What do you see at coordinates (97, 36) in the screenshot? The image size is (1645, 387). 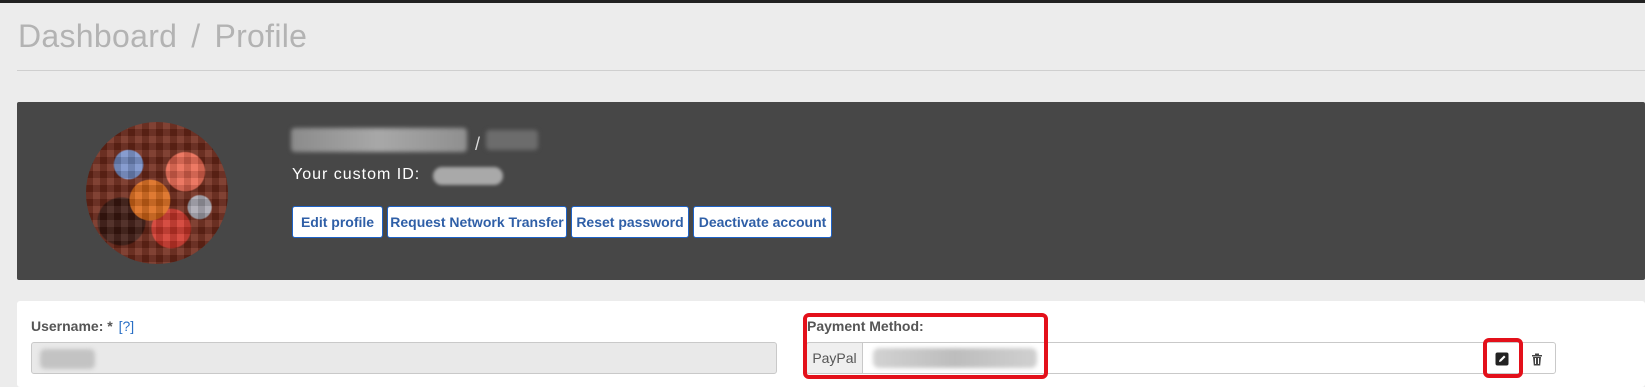 I see `breadcrumb-dashboard: Dashboard` at bounding box center [97, 36].